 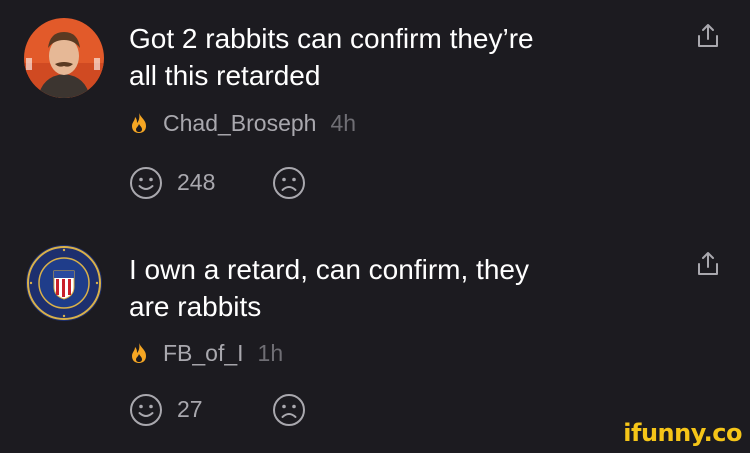 I want to click on smile-count: 248, so click(x=196, y=182).